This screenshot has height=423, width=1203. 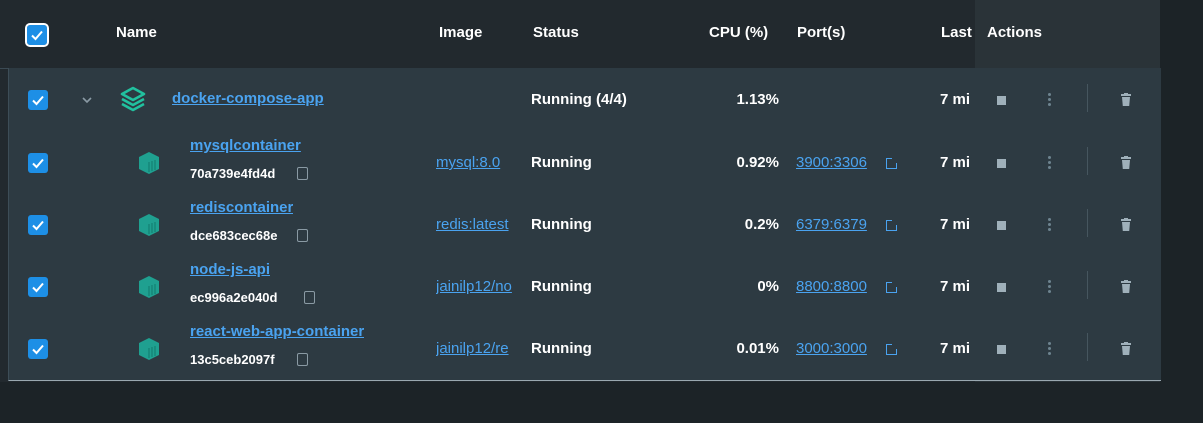 I want to click on cpu-value: 0.01%, so click(x=757, y=348).